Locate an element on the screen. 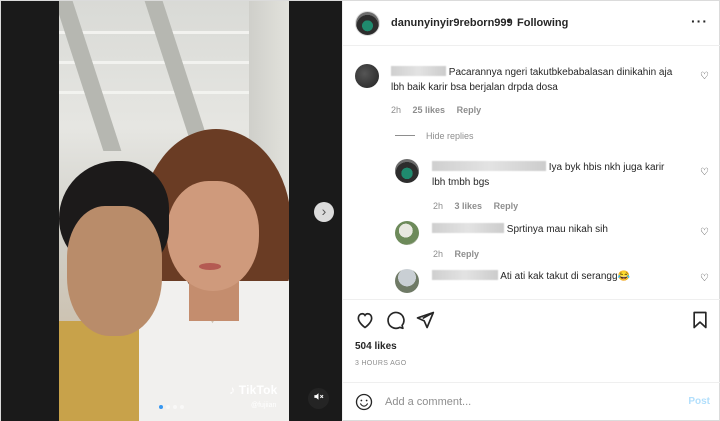 The width and height of the screenshot is (720, 421). watermark-handle: @fujiian is located at coordinates (264, 405).